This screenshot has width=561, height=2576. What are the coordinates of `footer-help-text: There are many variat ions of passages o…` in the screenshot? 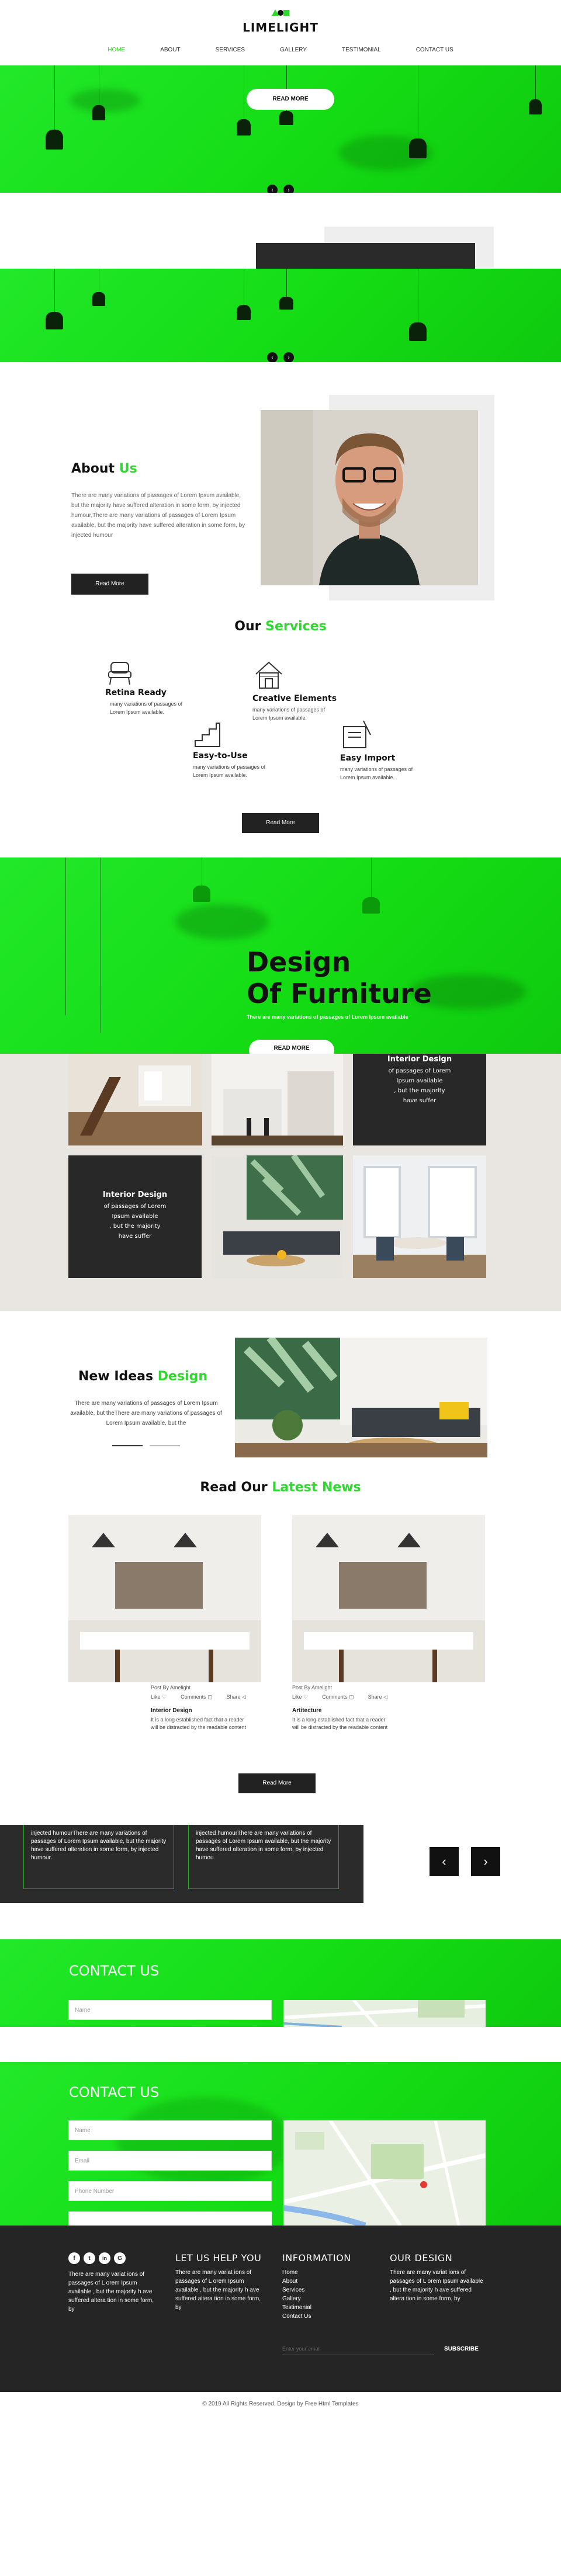 It's located at (218, 2290).